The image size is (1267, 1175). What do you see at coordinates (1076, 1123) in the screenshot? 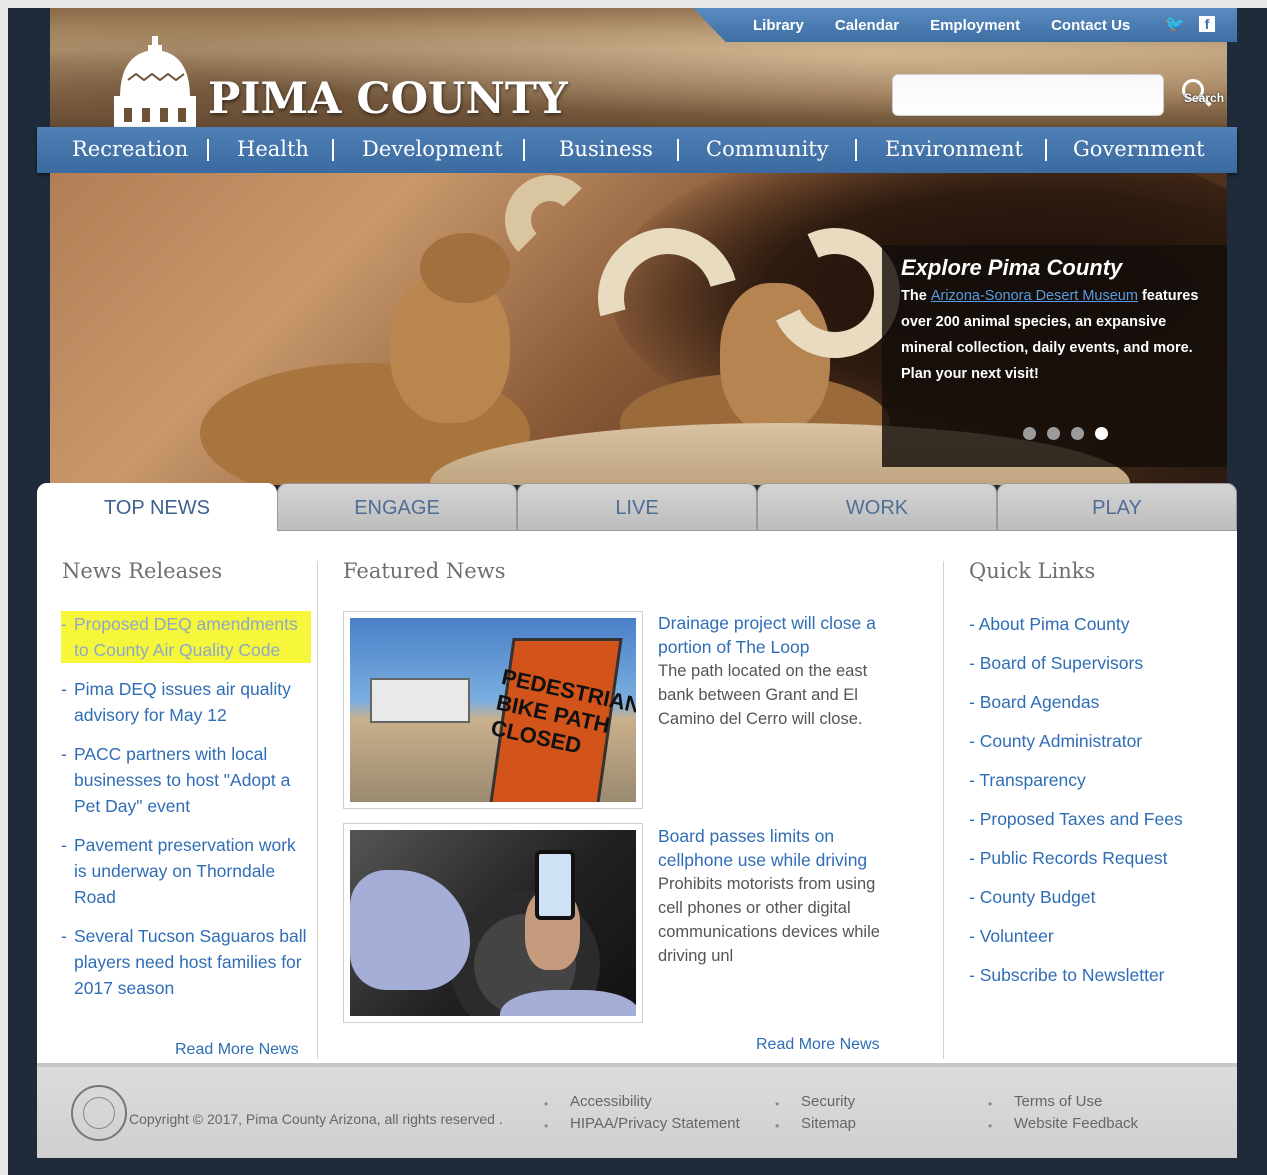
I see `footer-link-feedback: Website Feedback` at bounding box center [1076, 1123].